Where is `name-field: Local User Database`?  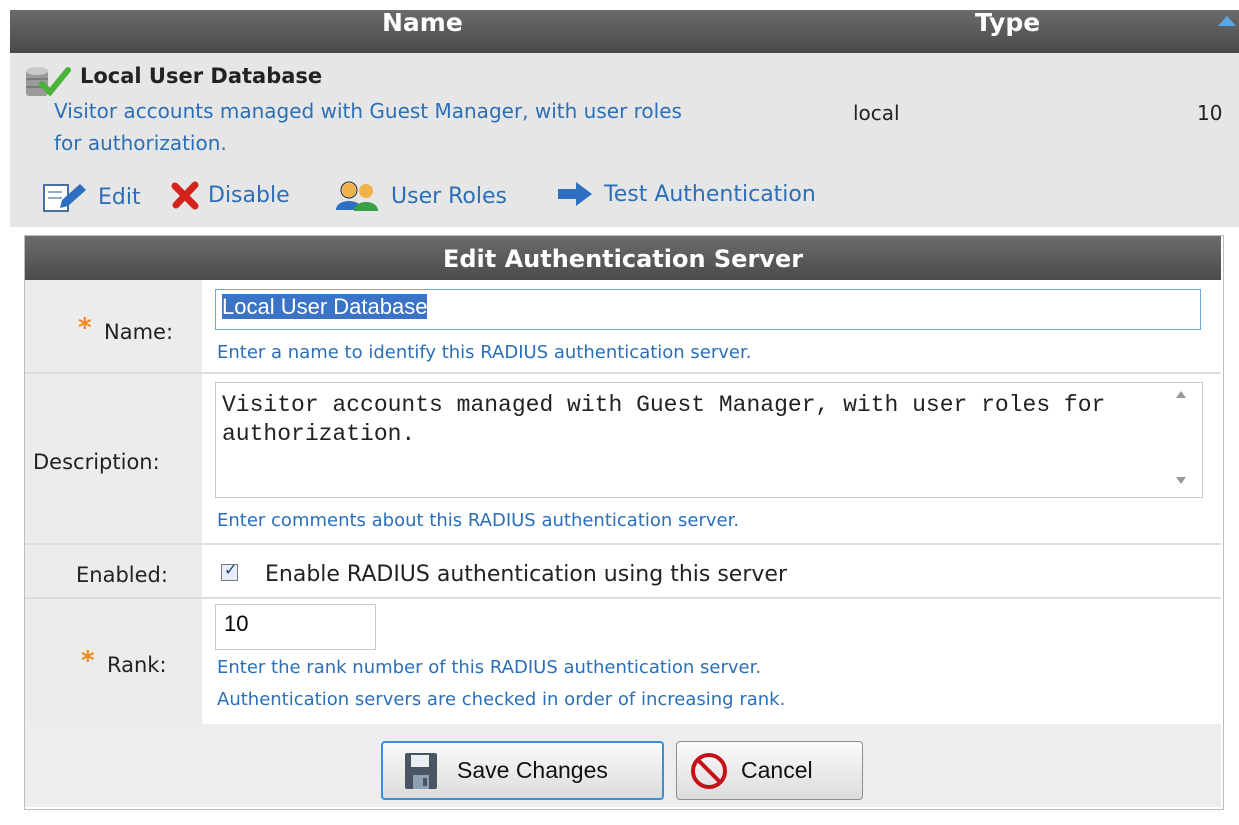
name-field: Local User Database is located at coordinates (708, 309).